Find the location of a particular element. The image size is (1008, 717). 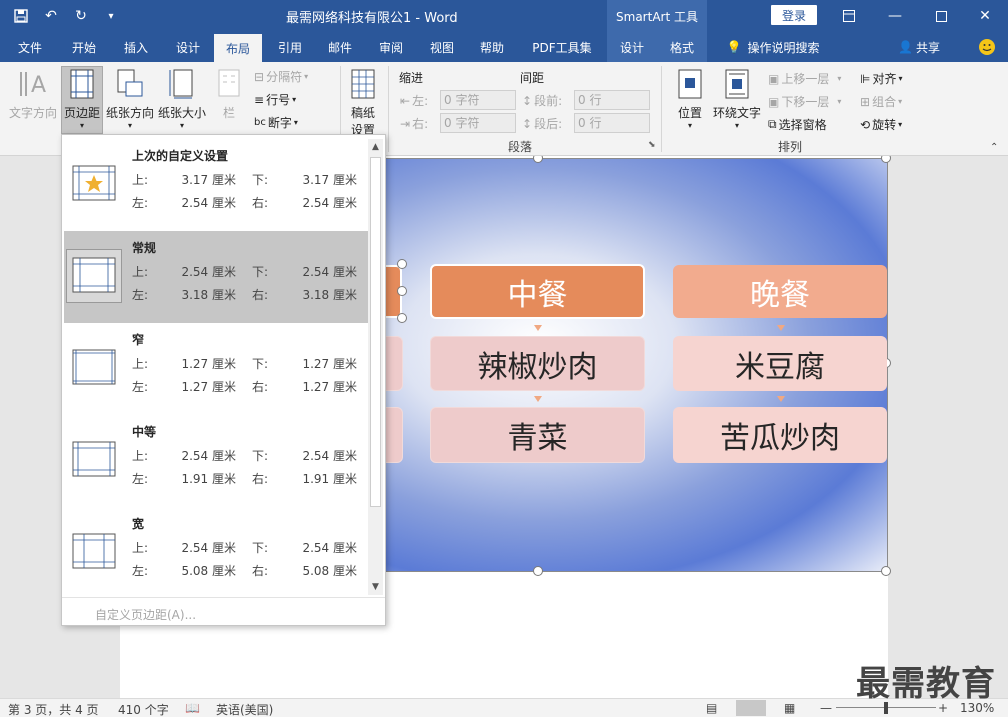

group-button: ⊞ 组合 ▾ is located at coordinates (881, 101).